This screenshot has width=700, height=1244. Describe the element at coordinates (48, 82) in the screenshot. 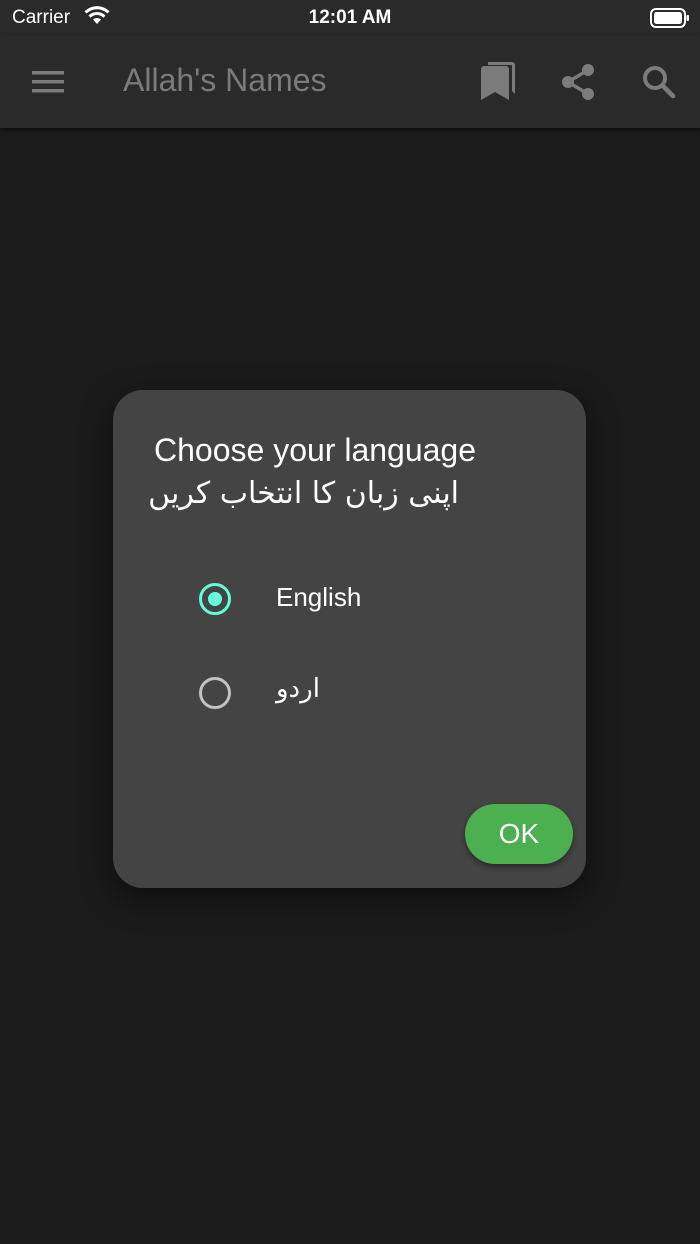

I see `menu-icon` at that location.